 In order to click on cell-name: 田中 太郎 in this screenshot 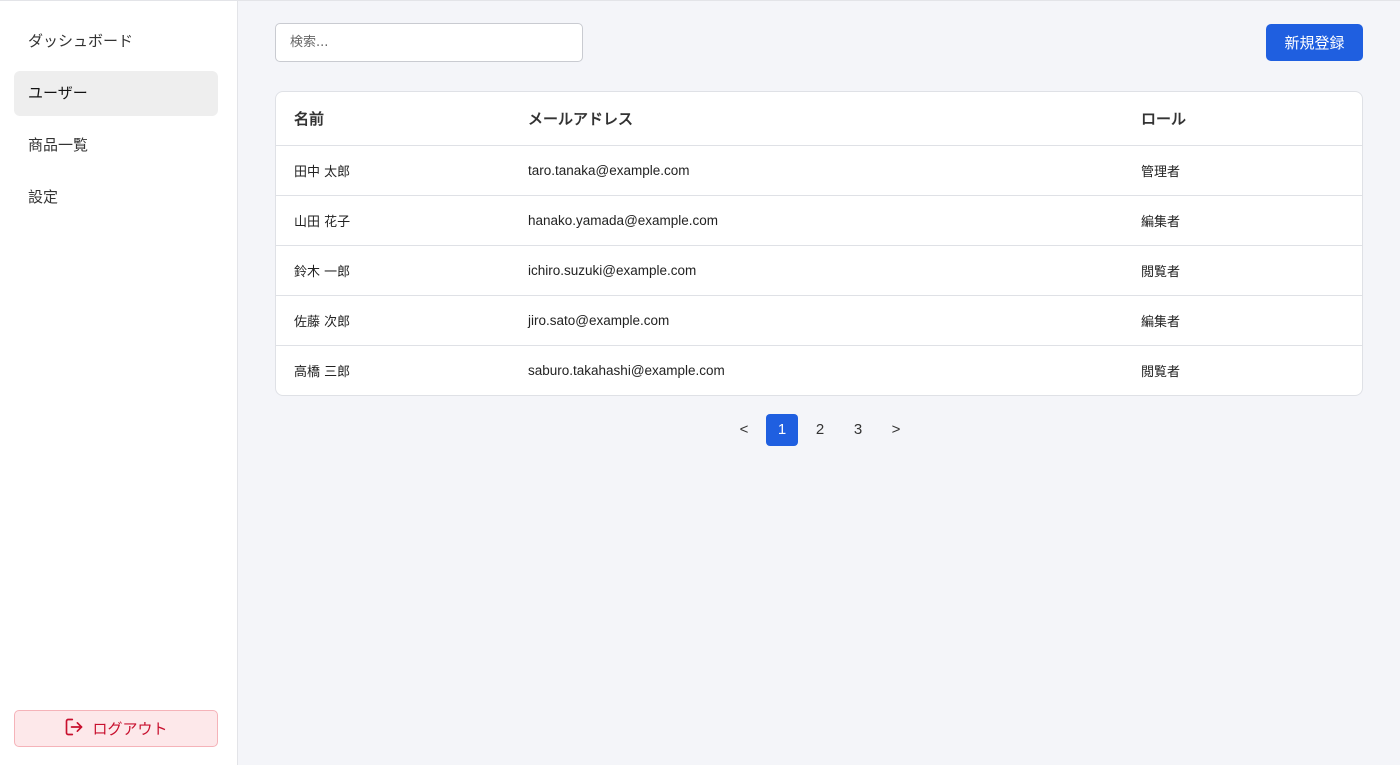, I will do `click(402, 170)`.